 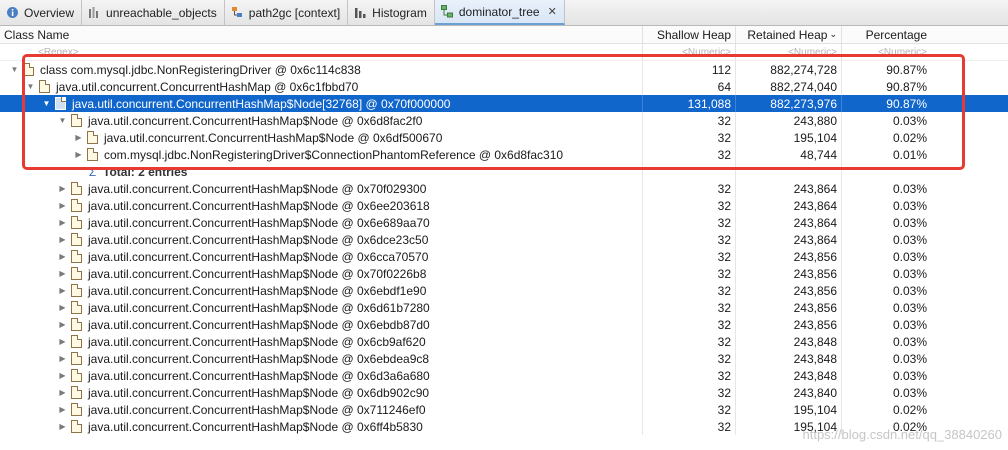 I want to click on retained-heap-cell: 882,274,728, so click(x=788, y=69).